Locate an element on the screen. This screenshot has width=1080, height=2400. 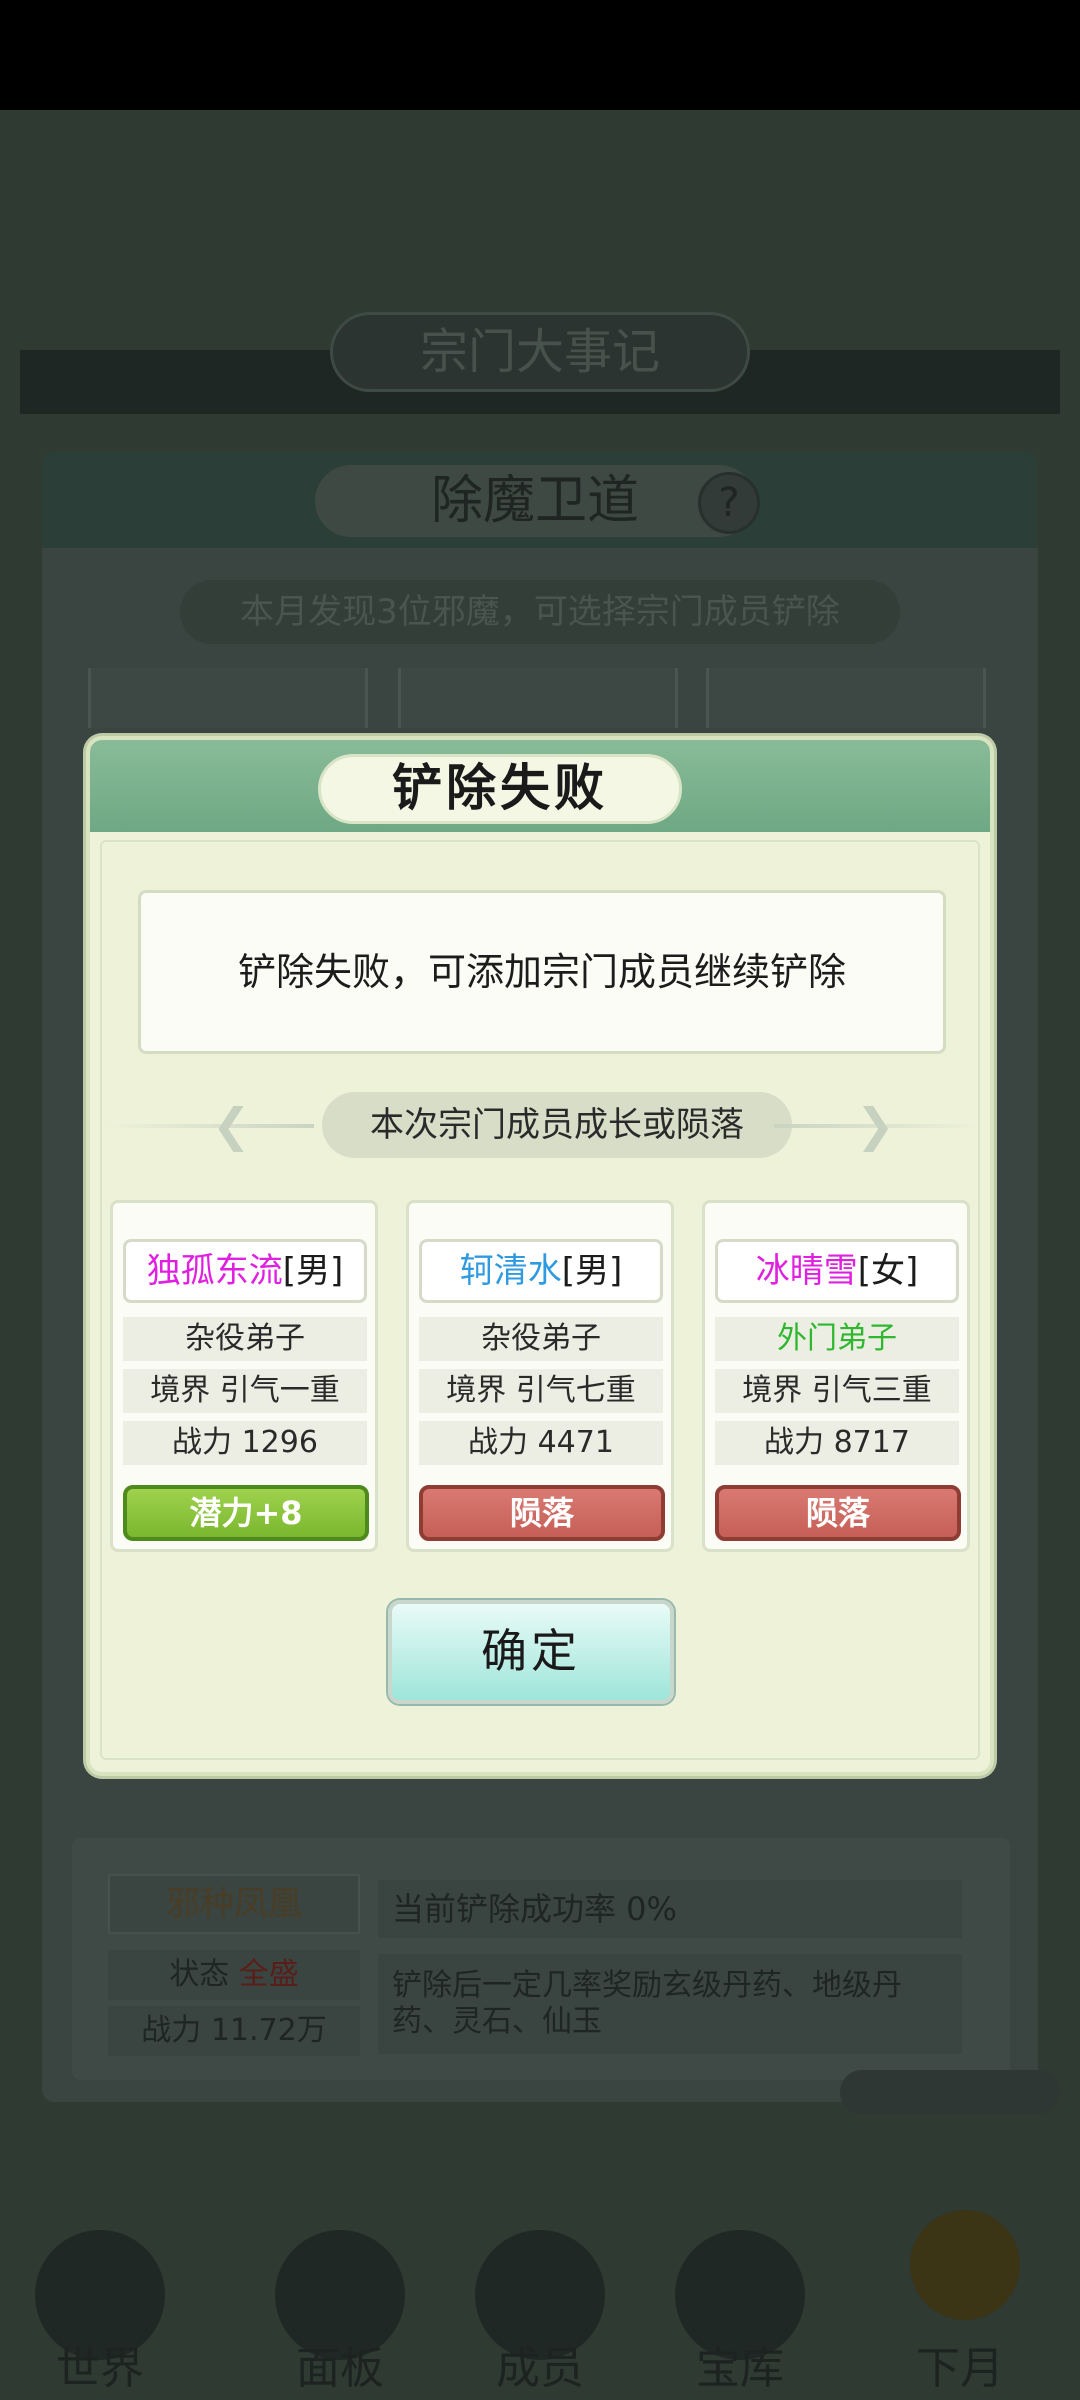
member-realm: 境界 引气七重 is located at coordinates (541, 1391).